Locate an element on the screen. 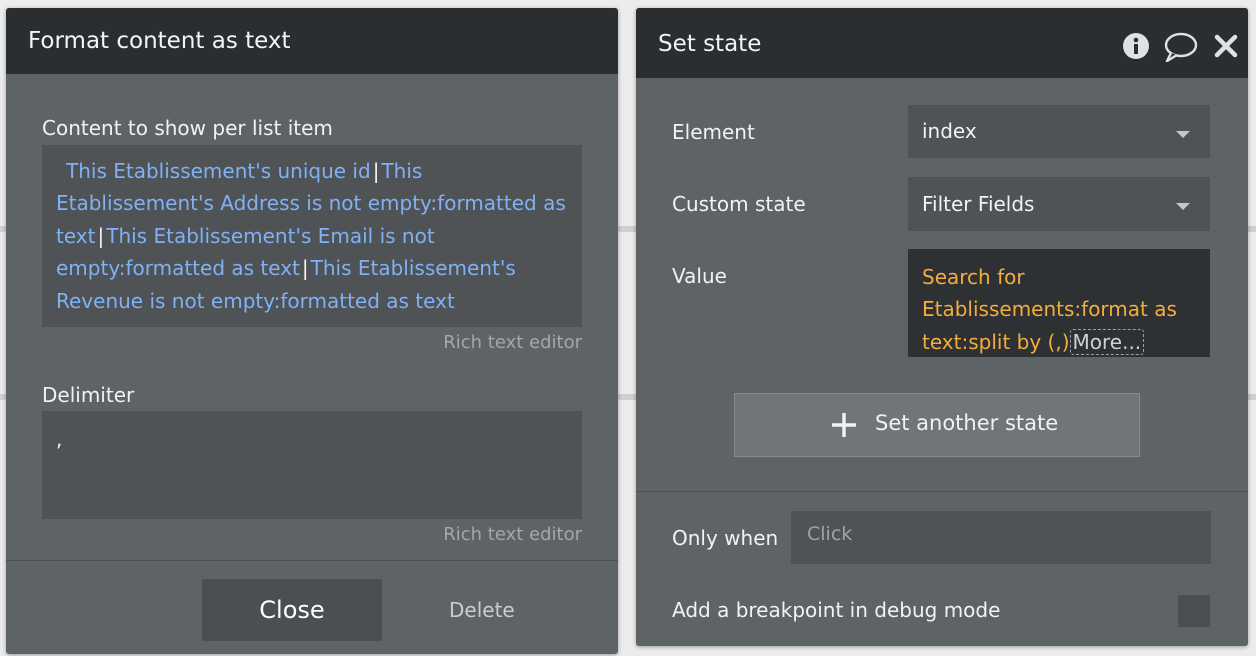 This screenshot has width=1256, height=656. delimiter-label: Delimiter is located at coordinates (88, 395).